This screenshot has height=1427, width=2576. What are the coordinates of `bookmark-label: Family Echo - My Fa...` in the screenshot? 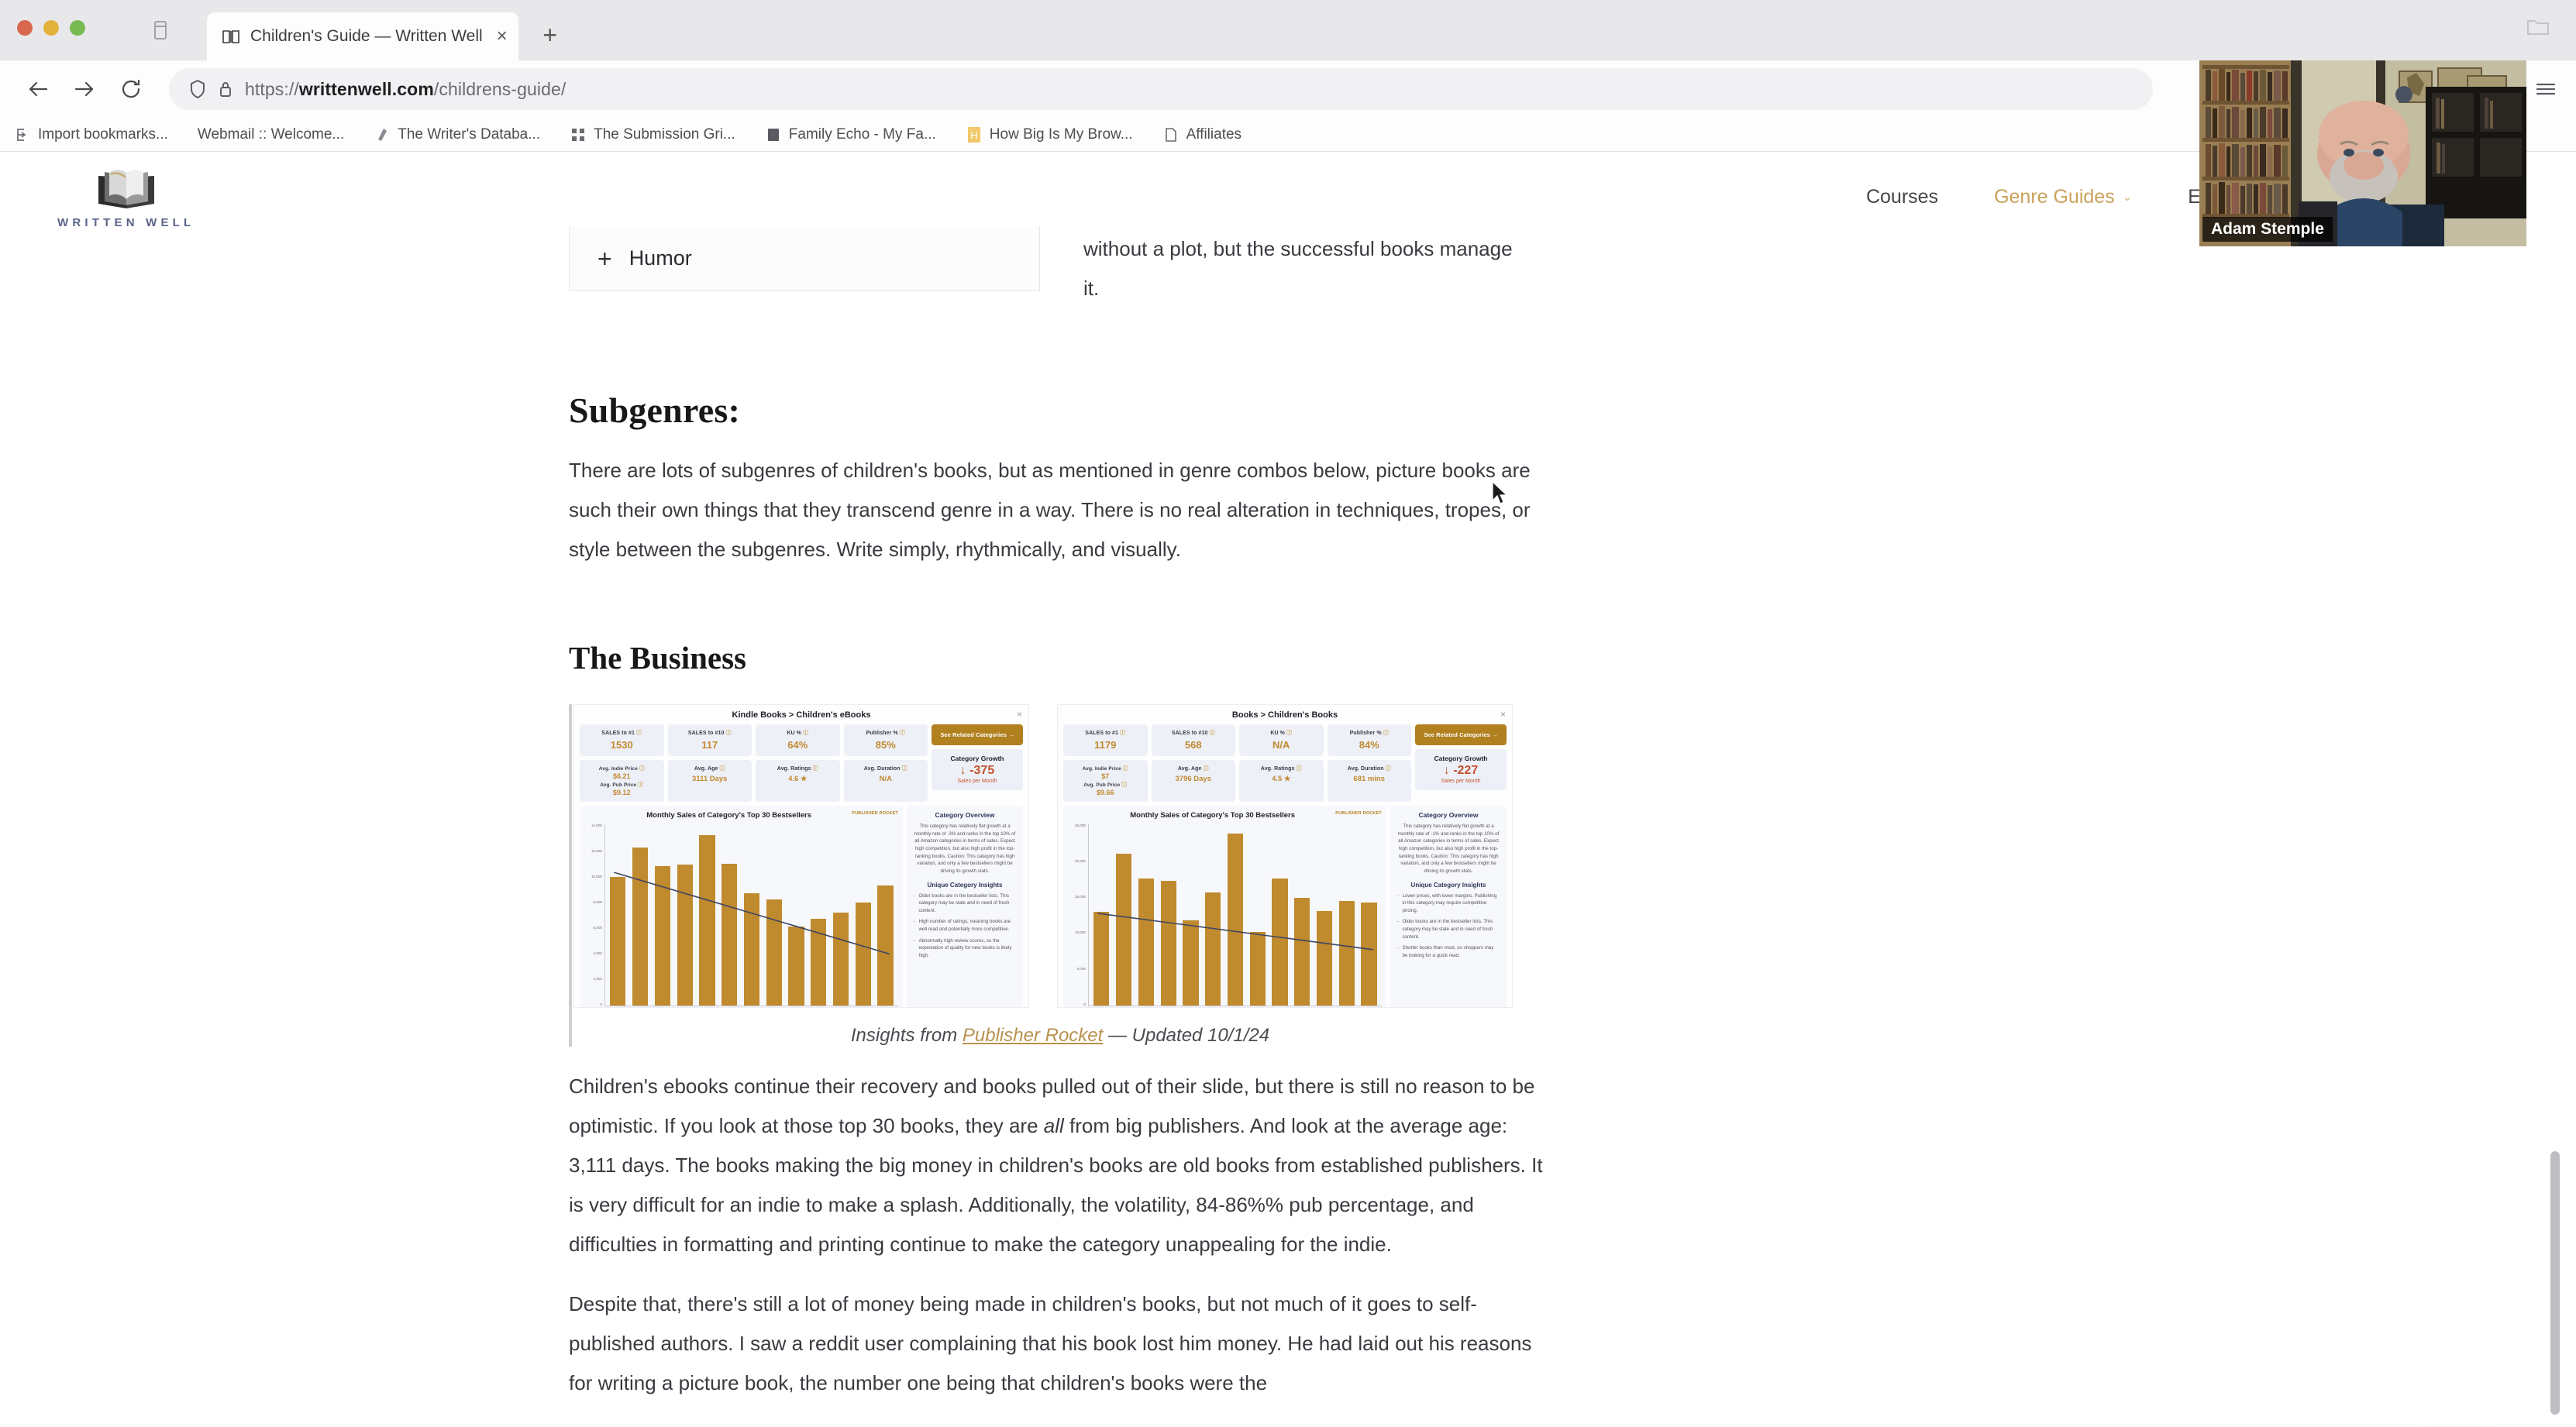 It's located at (862, 134).